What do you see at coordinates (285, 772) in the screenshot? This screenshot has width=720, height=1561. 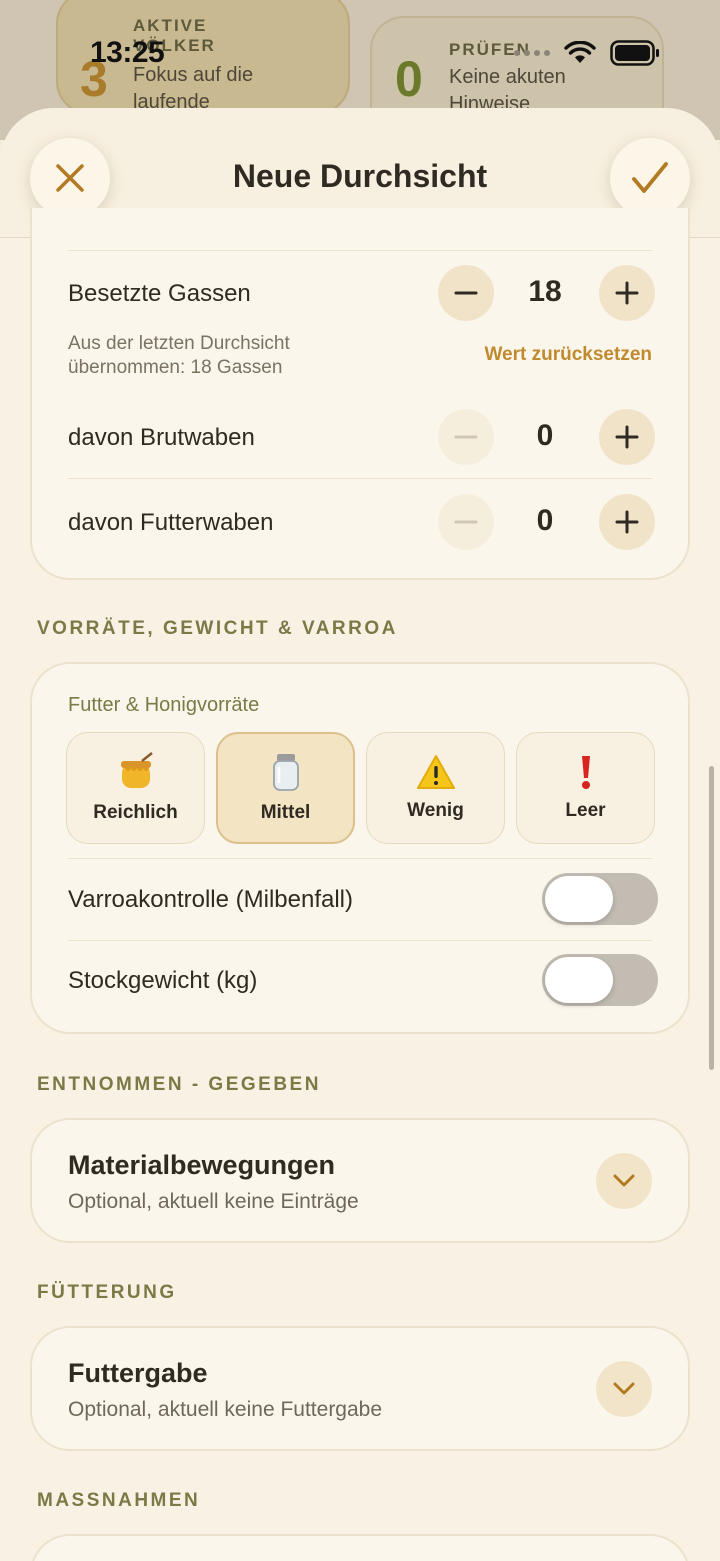 I see `jar-icon` at bounding box center [285, 772].